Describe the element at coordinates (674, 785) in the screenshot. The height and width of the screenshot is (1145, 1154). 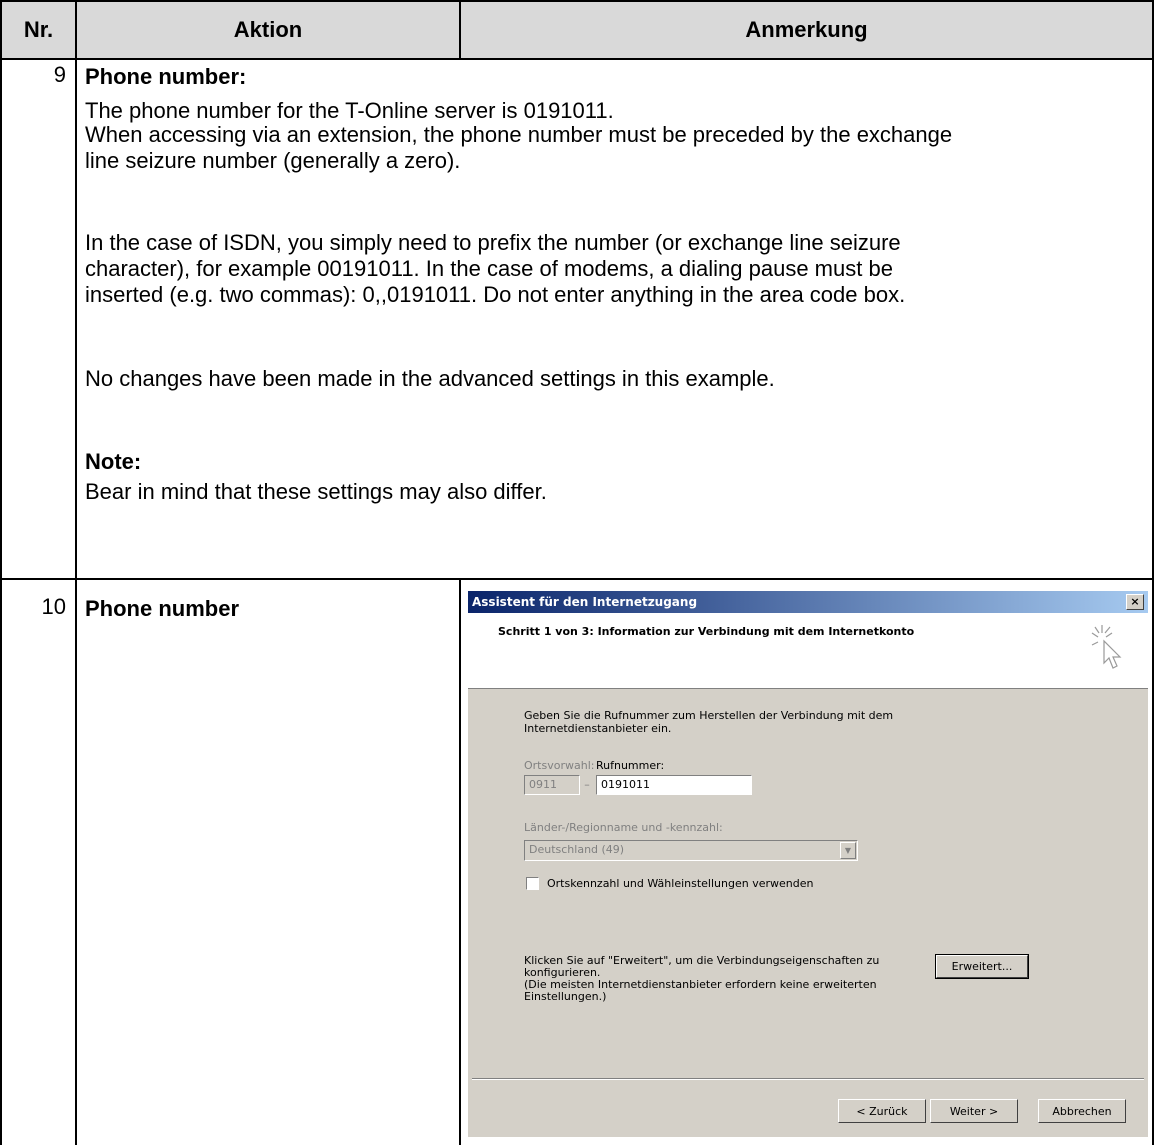
I see `phone-number-input: 0191011` at that location.